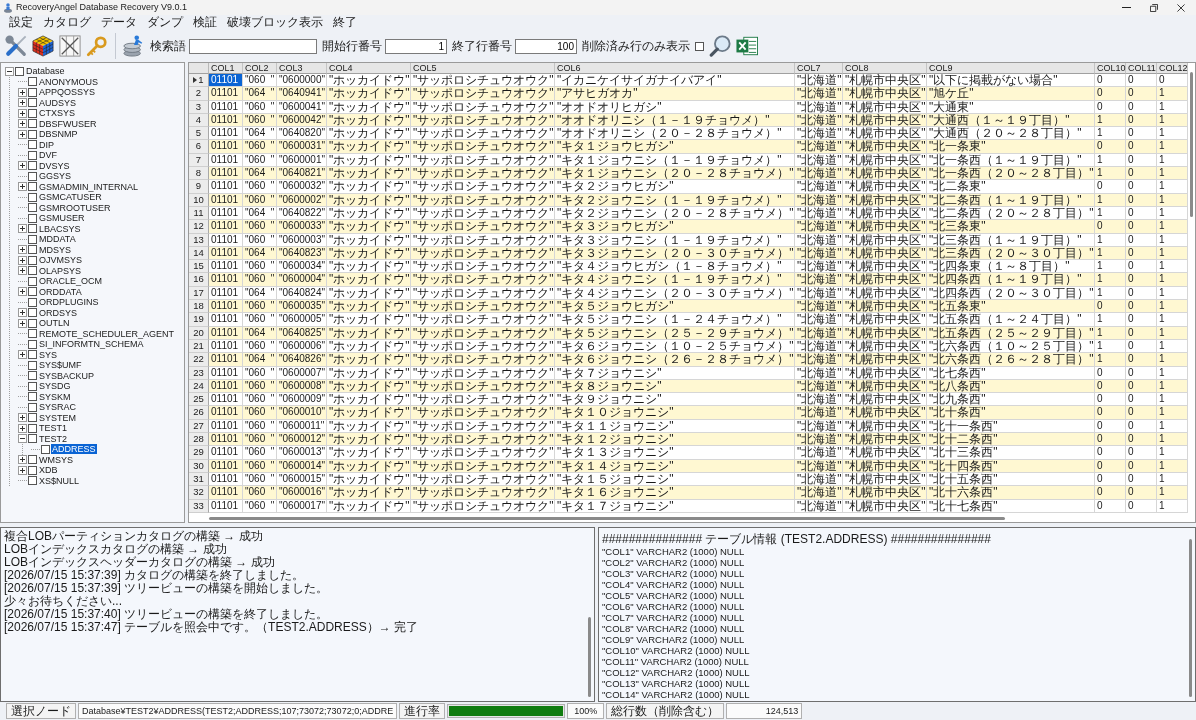 The height and width of the screenshot is (720, 1196). Describe the element at coordinates (253, 46) in the screenshot. I see `search-field` at that location.